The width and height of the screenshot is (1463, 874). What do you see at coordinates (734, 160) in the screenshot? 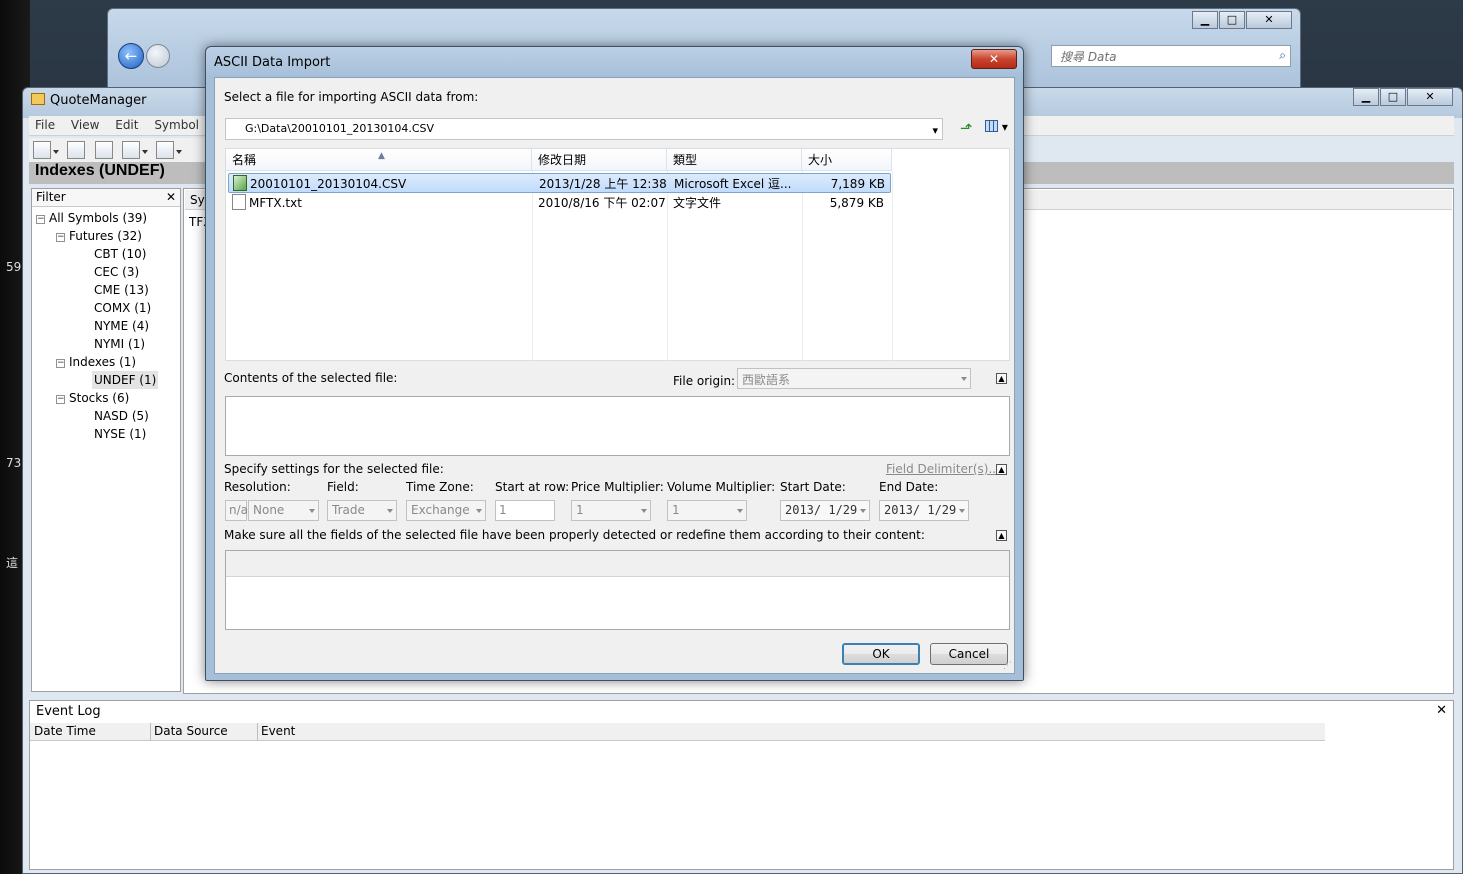
I see `column-type: 類型` at bounding box center [734, 160].